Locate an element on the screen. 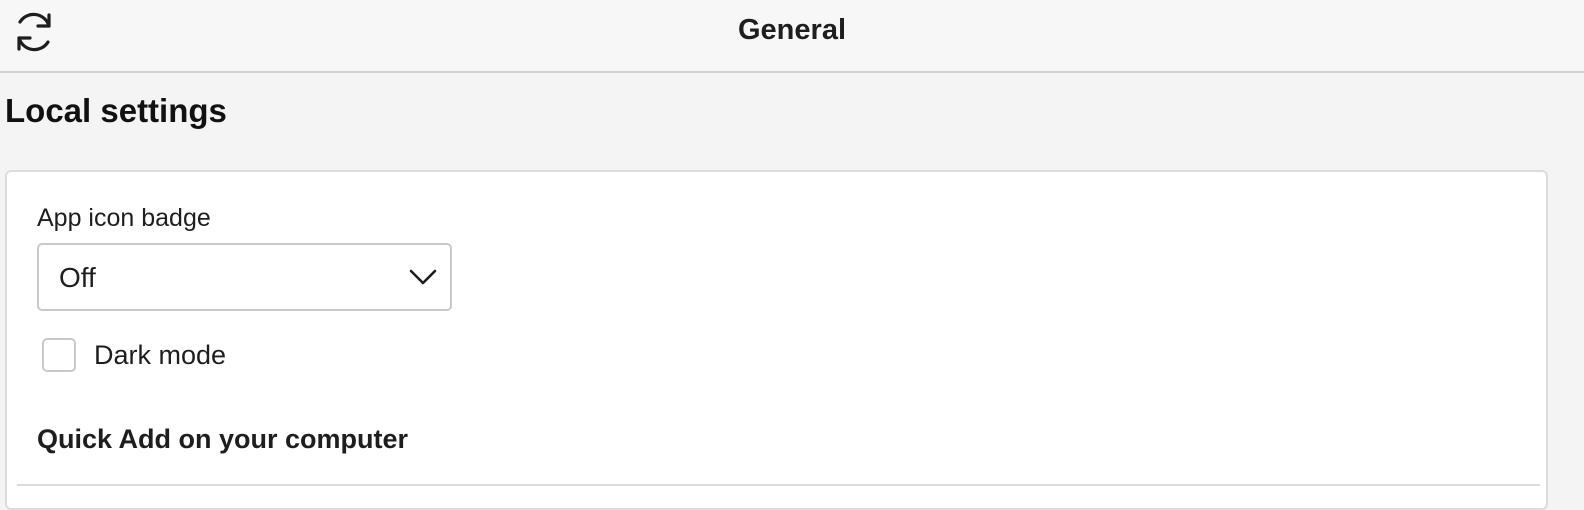  dark-mode-row: Dark mode is located at coordinates (134, 355).